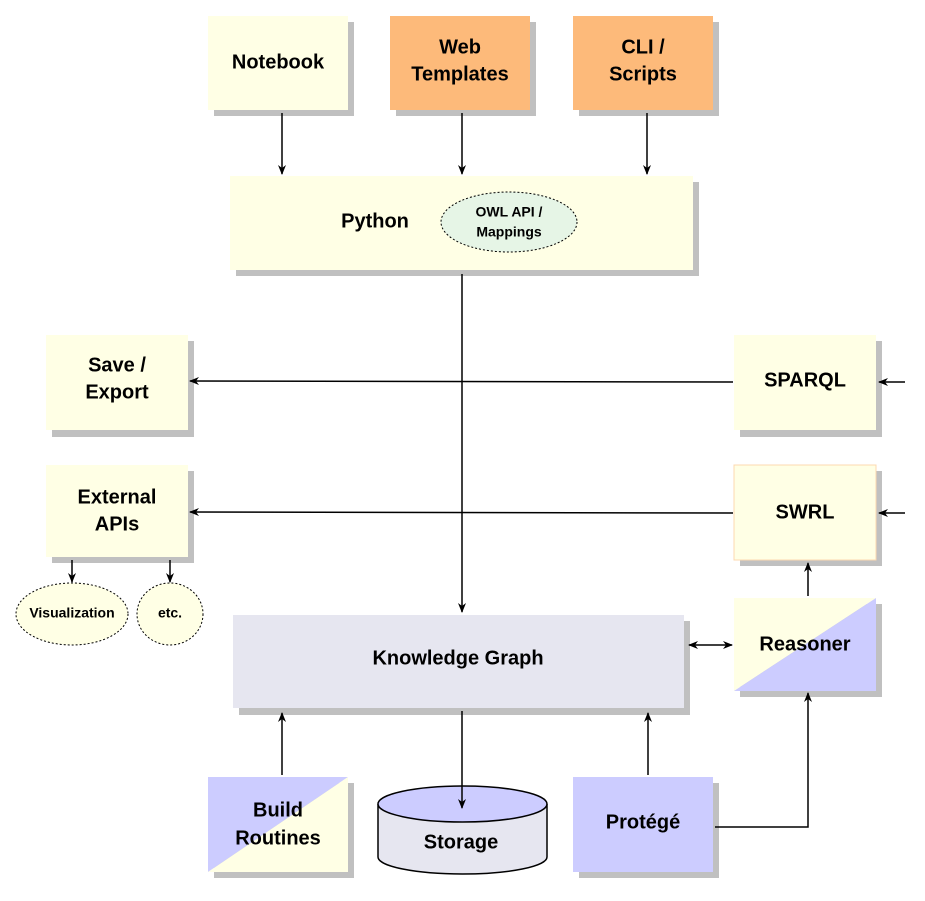 The height and width of the screenshot is (901, 925). I want to click on python-node: Python OWL API / Mappings, so click(464, 226).